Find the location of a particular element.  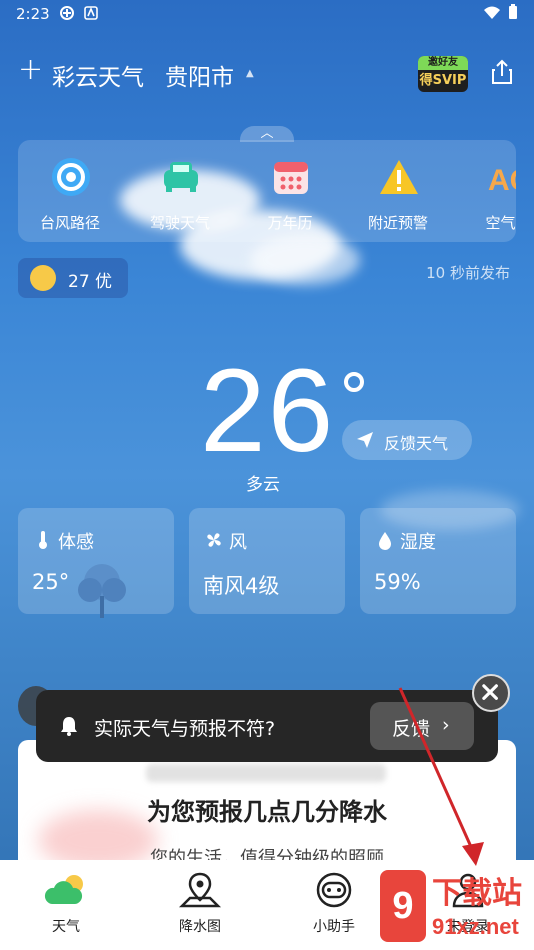

status-bar: 2:23 is located at coordinates (267, 14).